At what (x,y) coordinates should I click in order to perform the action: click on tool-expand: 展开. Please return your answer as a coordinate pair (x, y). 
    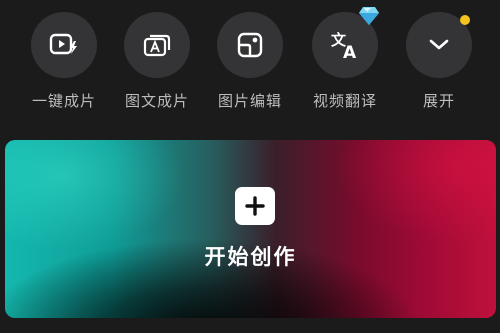
    Looking at the image, I should click on (439, 61).